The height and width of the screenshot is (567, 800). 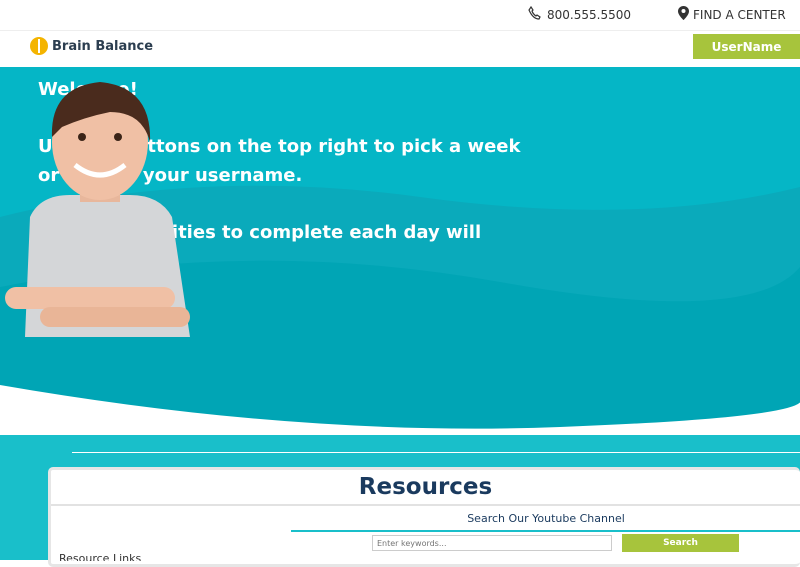 What do you see at coordinates (492, 543) in the screenshot?
I see `youtube-search-input` at bounding box center [492, 543].